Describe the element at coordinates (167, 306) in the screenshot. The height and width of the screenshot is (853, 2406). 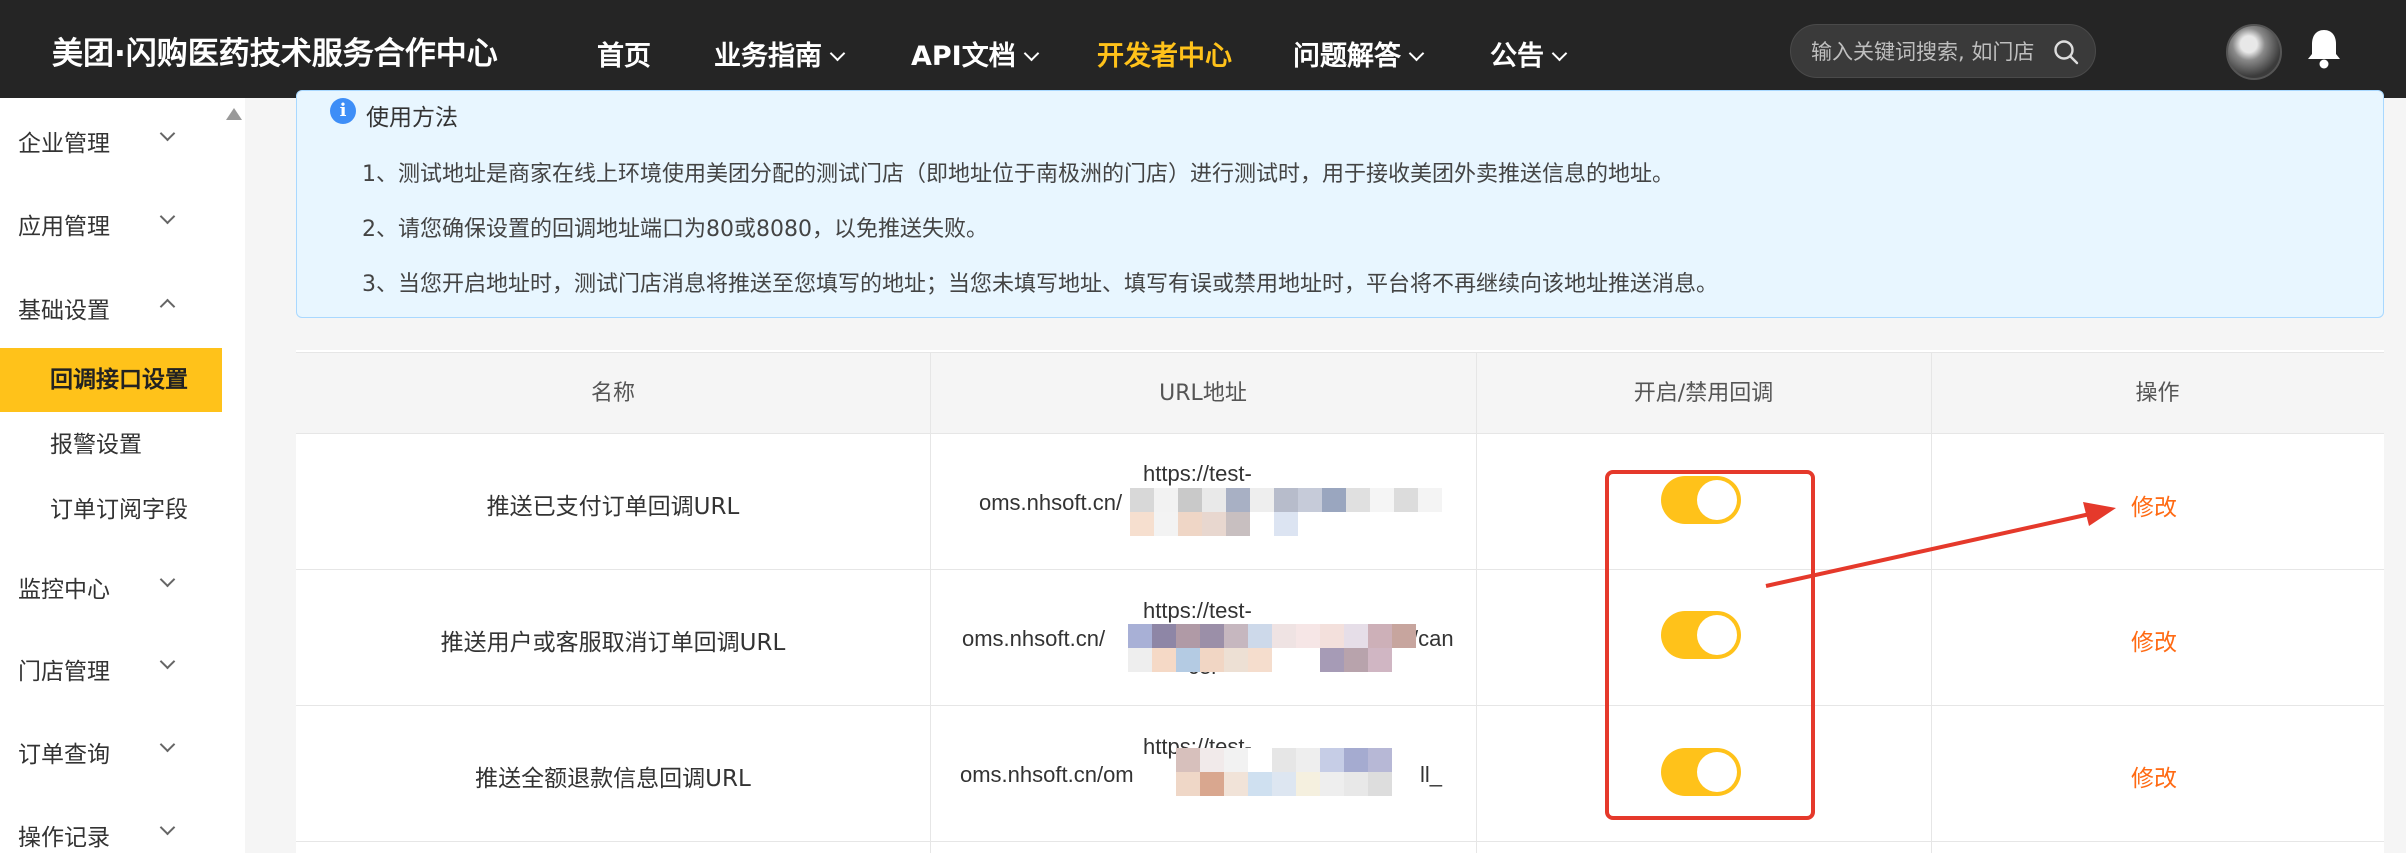
I see `chevron-up-icon` at that location.